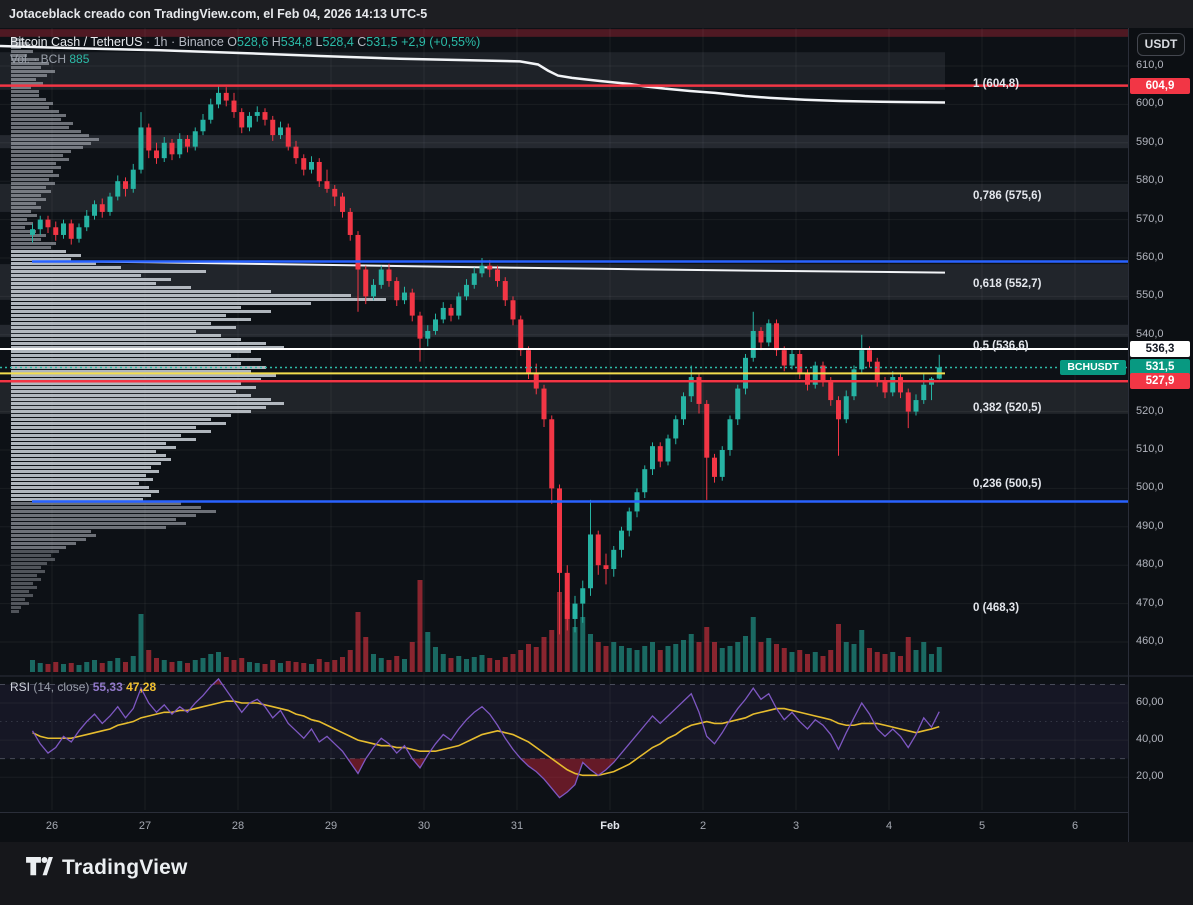  I want to click on price-tick-label: 510,0, so click(1150, 449).